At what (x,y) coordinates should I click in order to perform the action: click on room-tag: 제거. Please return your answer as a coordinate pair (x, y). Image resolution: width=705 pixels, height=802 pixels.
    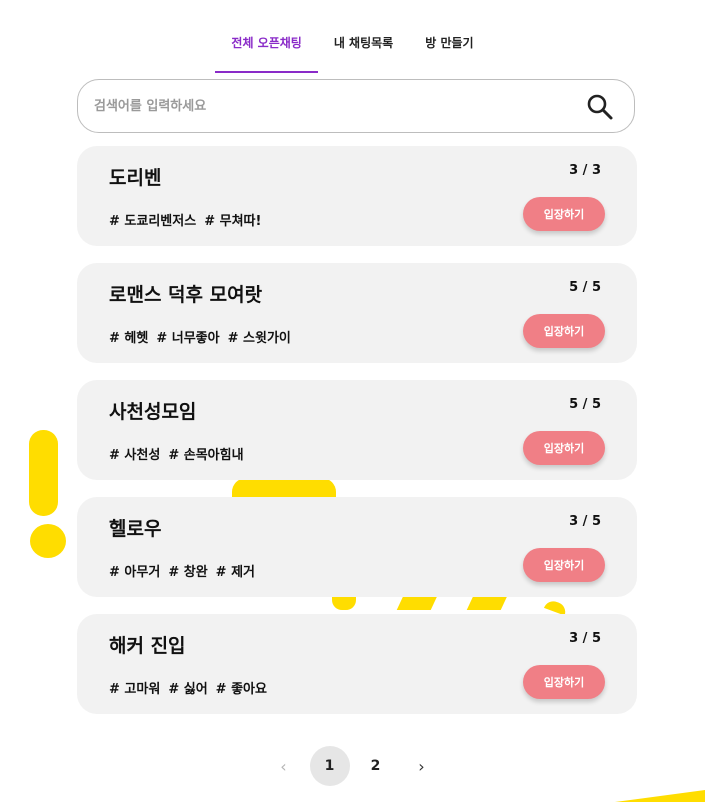
    Looking at the image, I should click on (235, 570).